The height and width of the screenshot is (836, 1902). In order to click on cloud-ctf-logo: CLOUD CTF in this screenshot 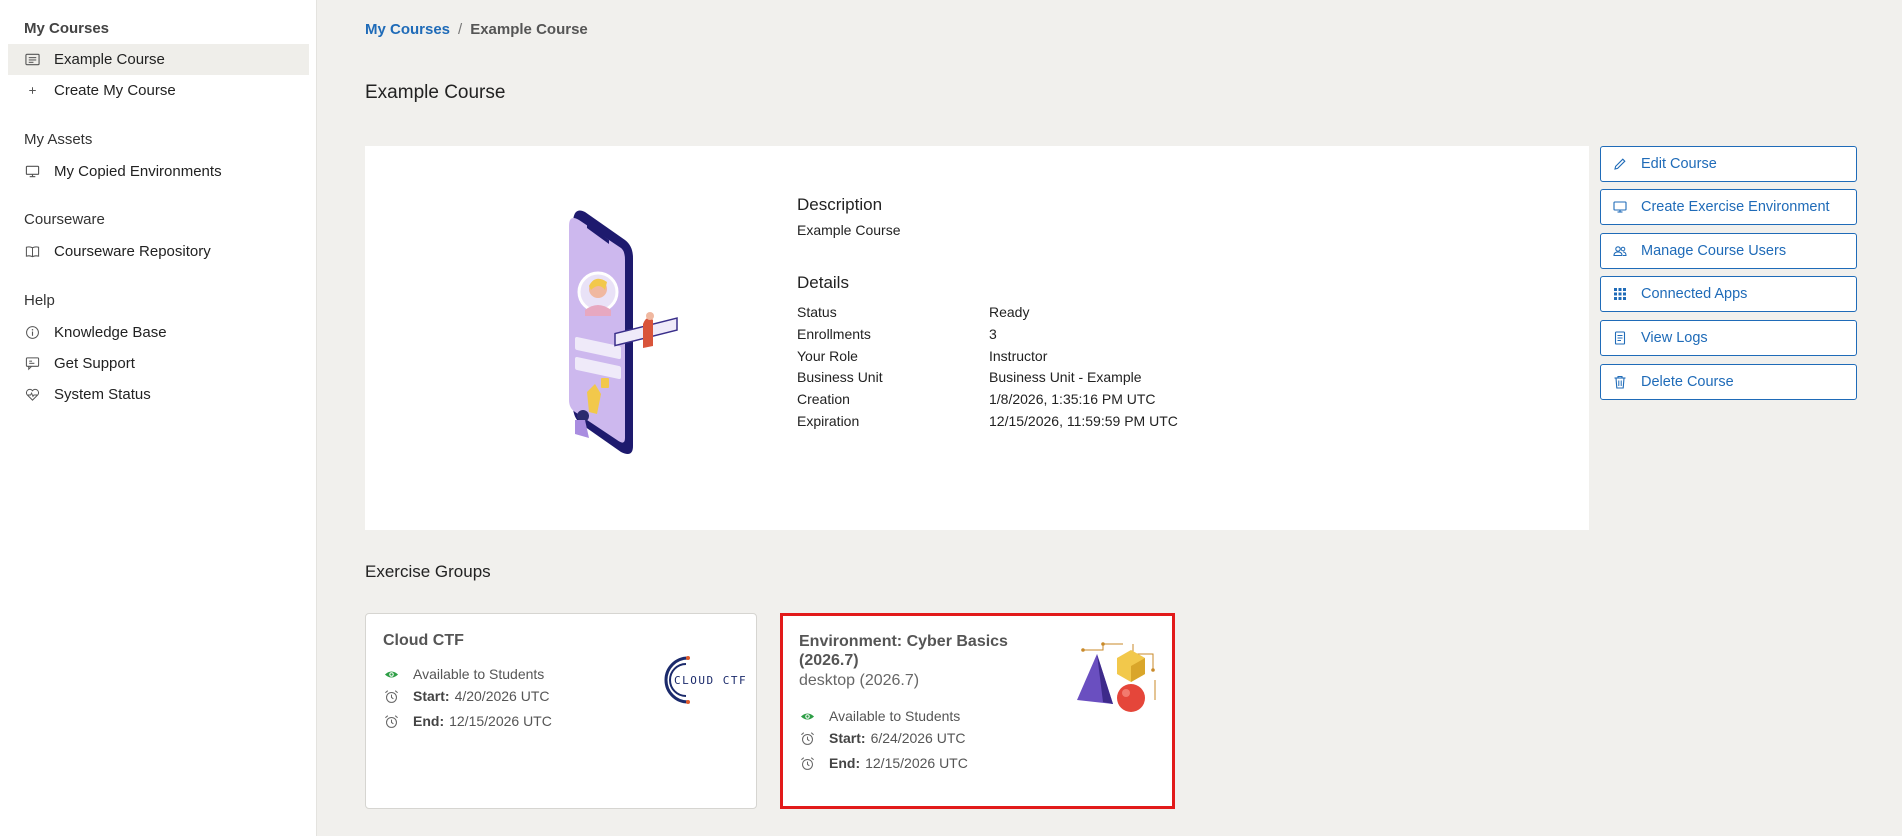, I will do `click(705, 680)`.